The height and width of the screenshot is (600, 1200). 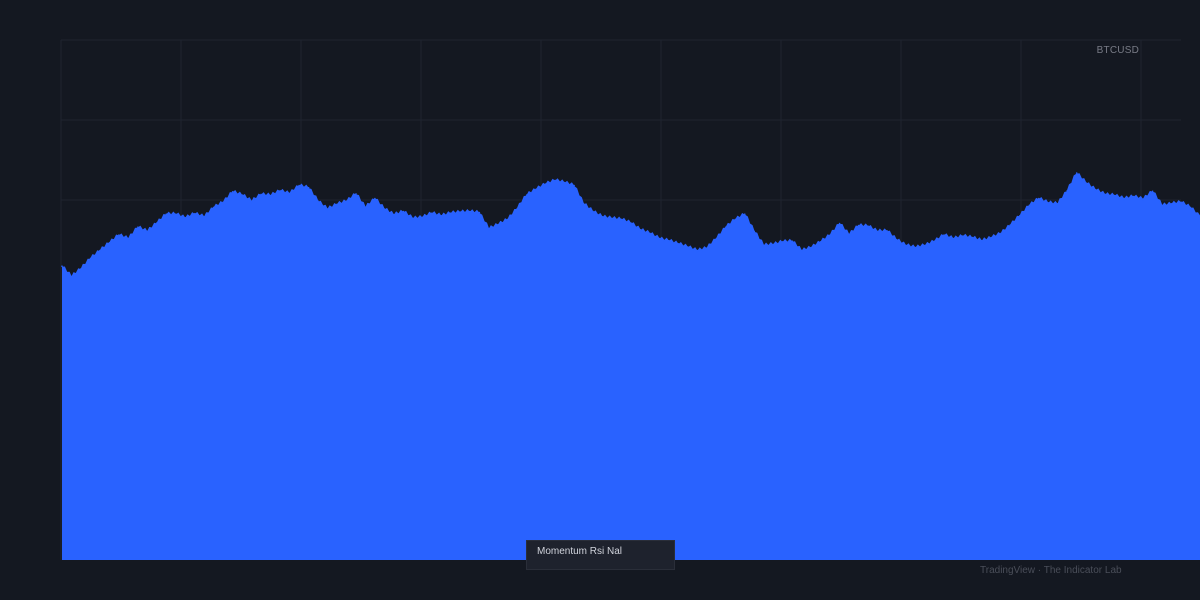 What do you see at coordinates (600, 555) in the screenshot?
I see `indicator-label: Momentum Rsi Nal` at bounding box center [600, 555].